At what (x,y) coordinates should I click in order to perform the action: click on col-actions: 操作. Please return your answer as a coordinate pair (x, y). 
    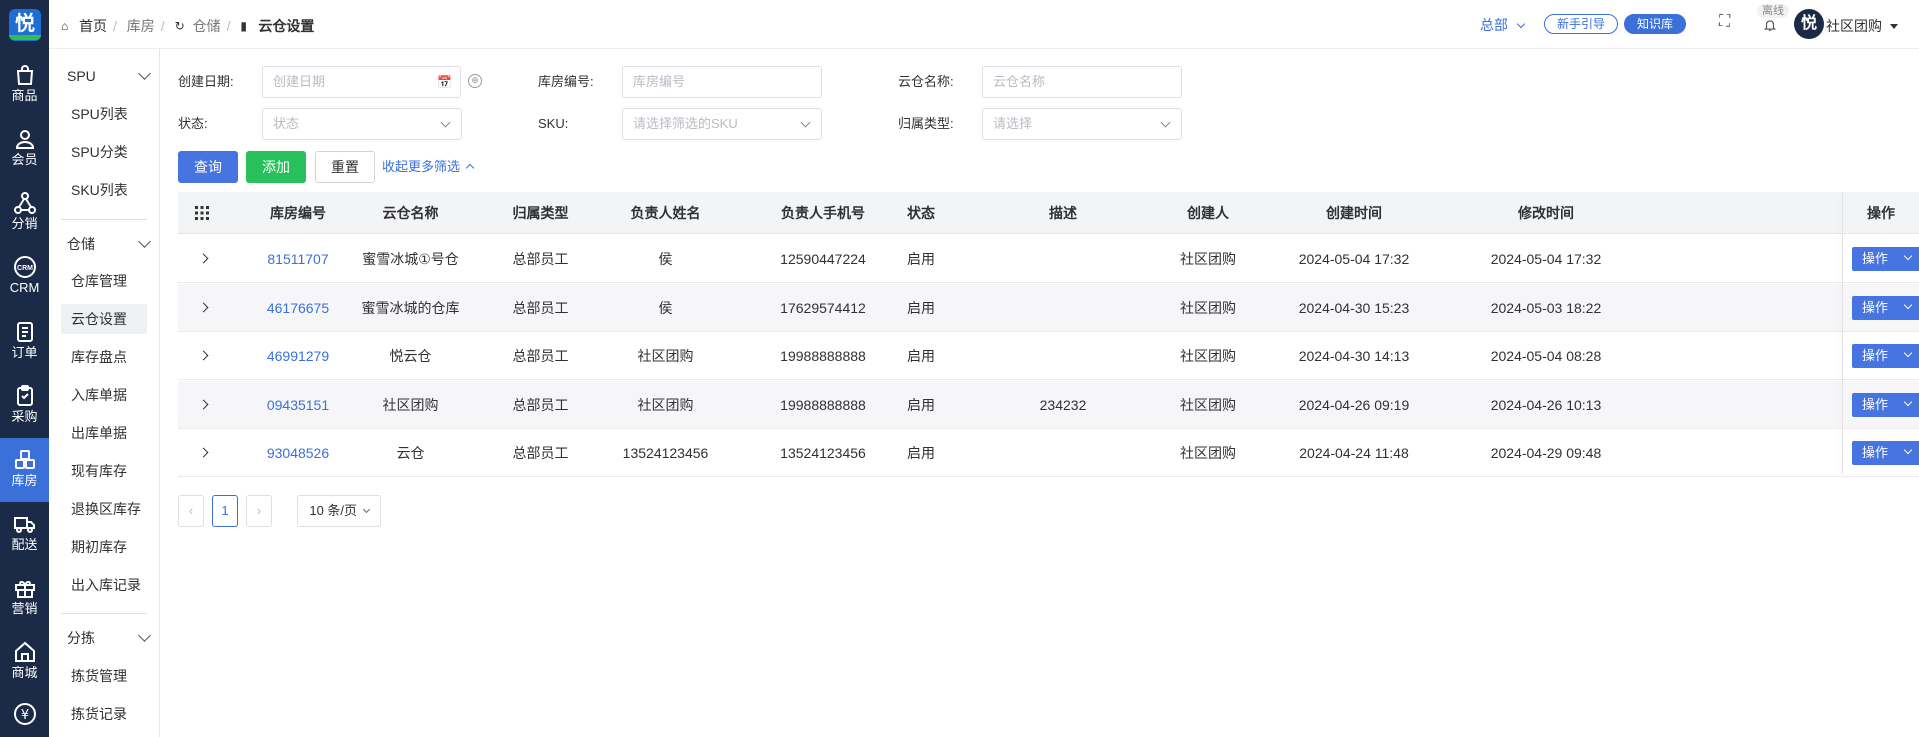
    Looking at the image, I should click on (1881, 213).